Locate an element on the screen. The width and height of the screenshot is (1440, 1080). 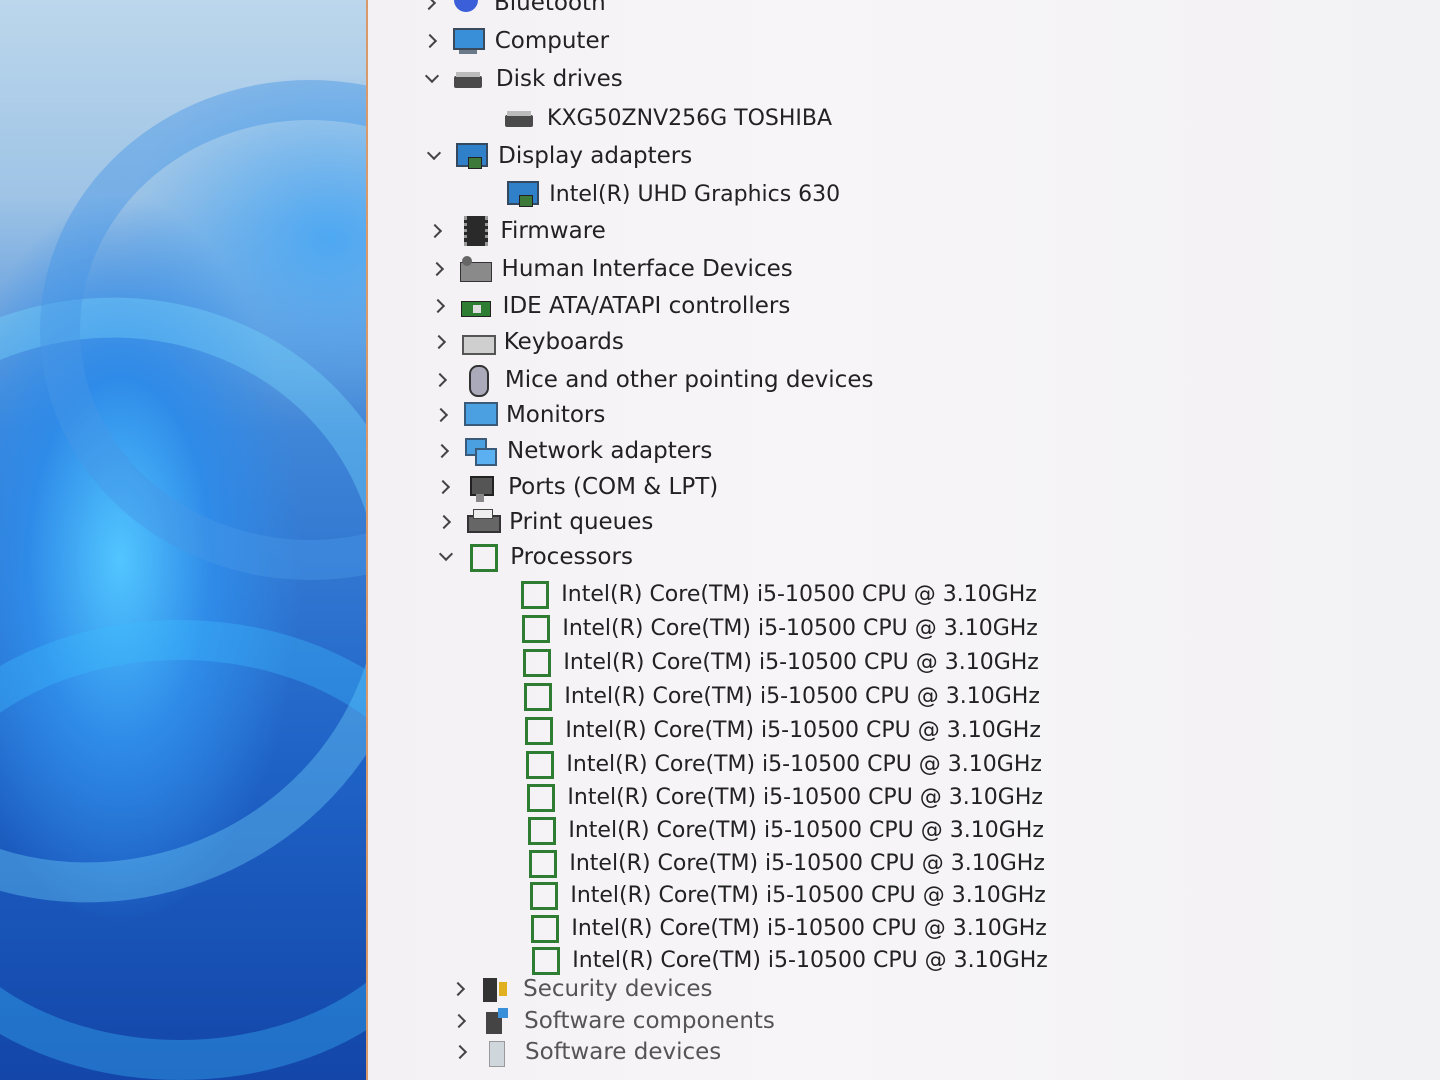
tree-category-mice: Mice and other pointing devices is located at coordinates (652, 380).